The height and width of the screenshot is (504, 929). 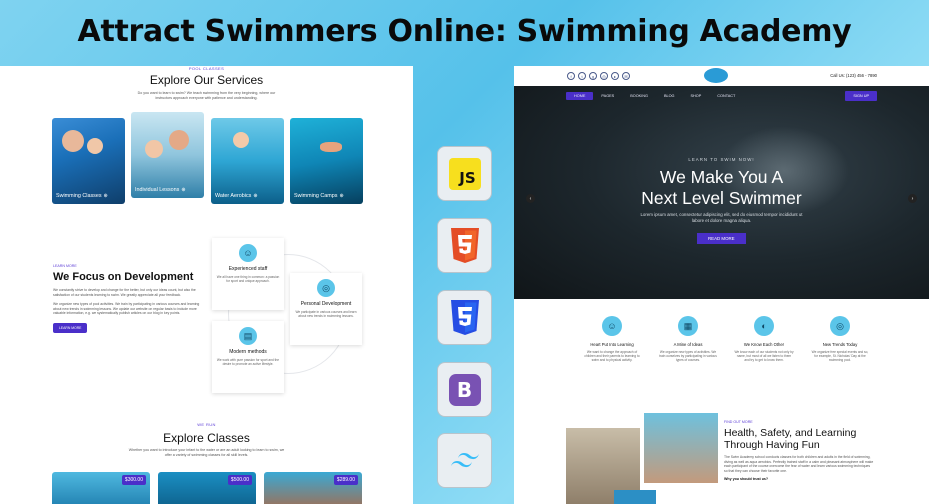 I want to click on bootstrap-icon: B, so click(x=464, y=389).